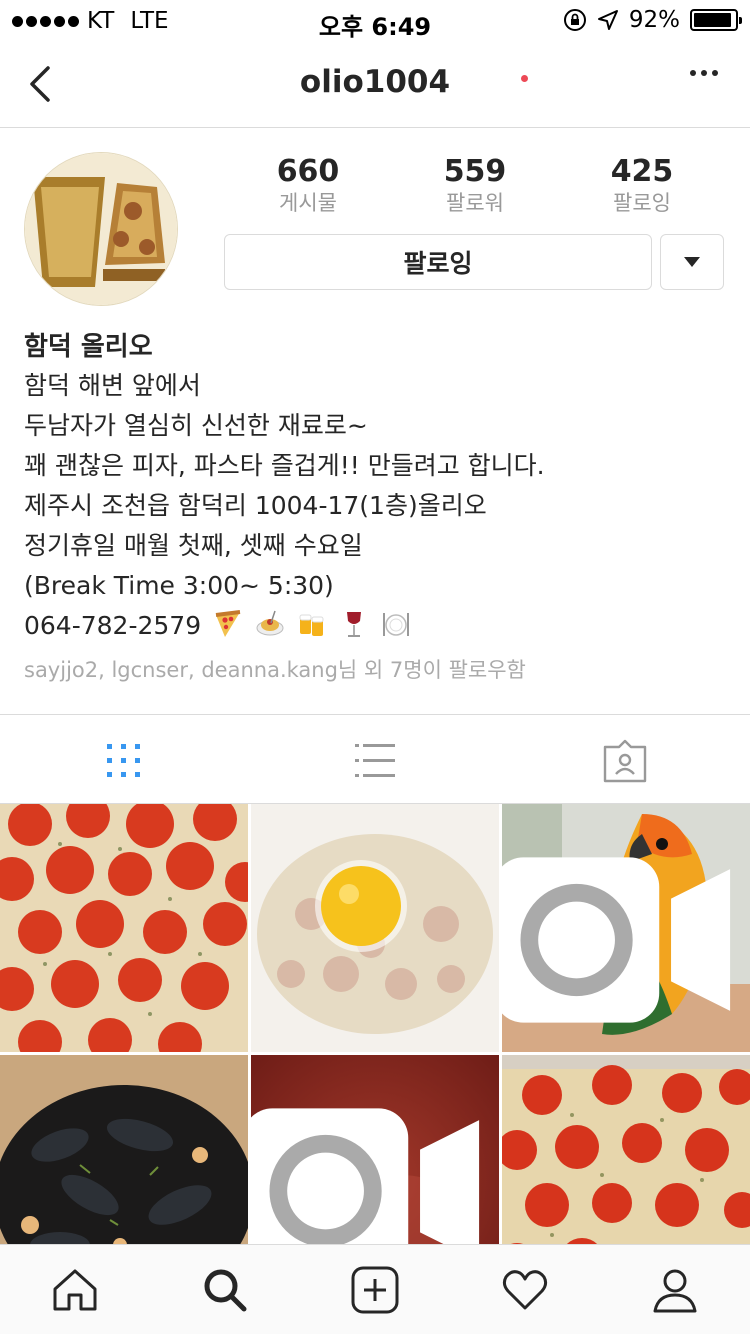  What do you see at coordinates (255, 505) in the screenshot?
I see `bio-line: 제주시 조천읍 함덕리 1004-17(1층)올리오` at bounding box center [255, 505].